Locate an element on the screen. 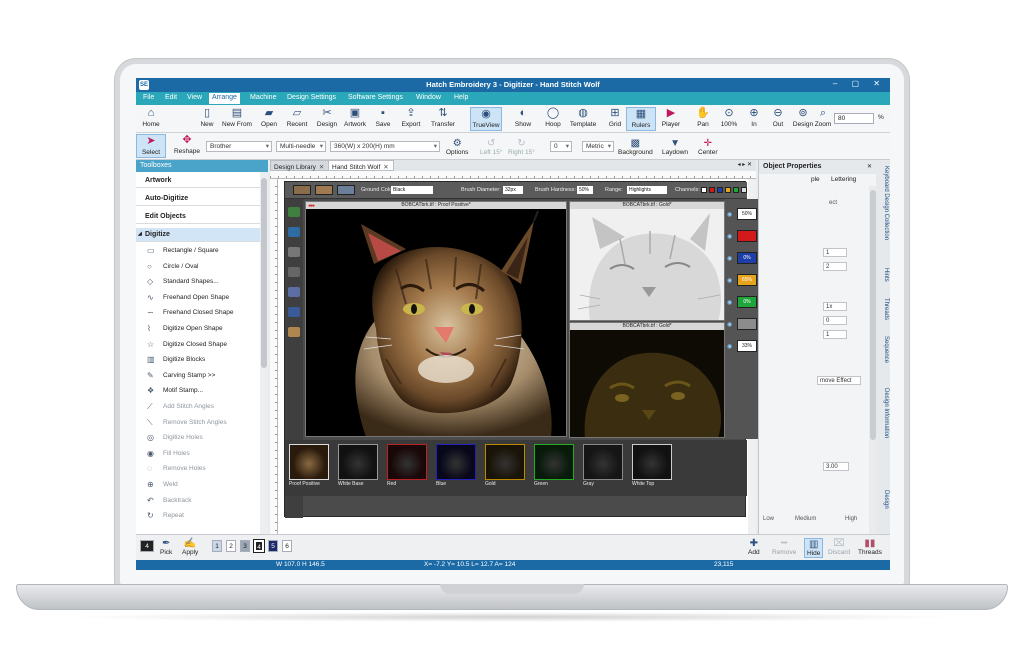 The height and width of the screenshot is (662, 1024). property-input-3: 1x is located at coordinates (835, 306).